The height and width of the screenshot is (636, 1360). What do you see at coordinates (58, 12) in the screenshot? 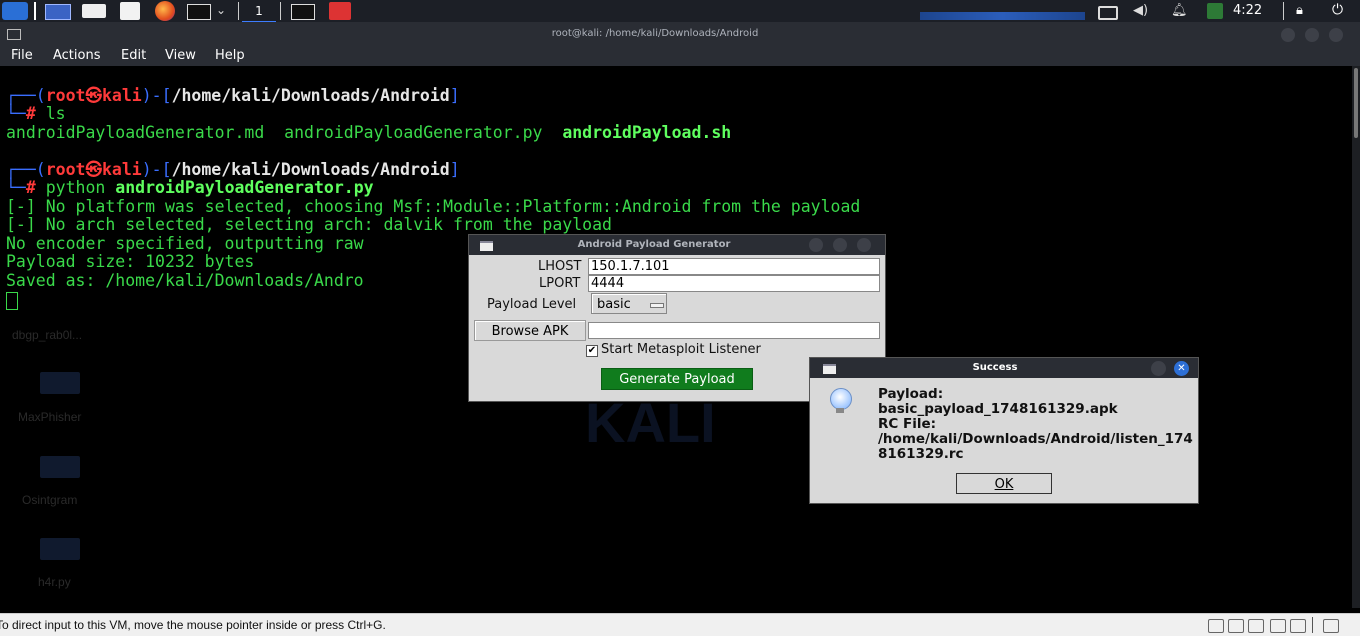
I see `show-desktop-icon` at bounding box center [58, 12].